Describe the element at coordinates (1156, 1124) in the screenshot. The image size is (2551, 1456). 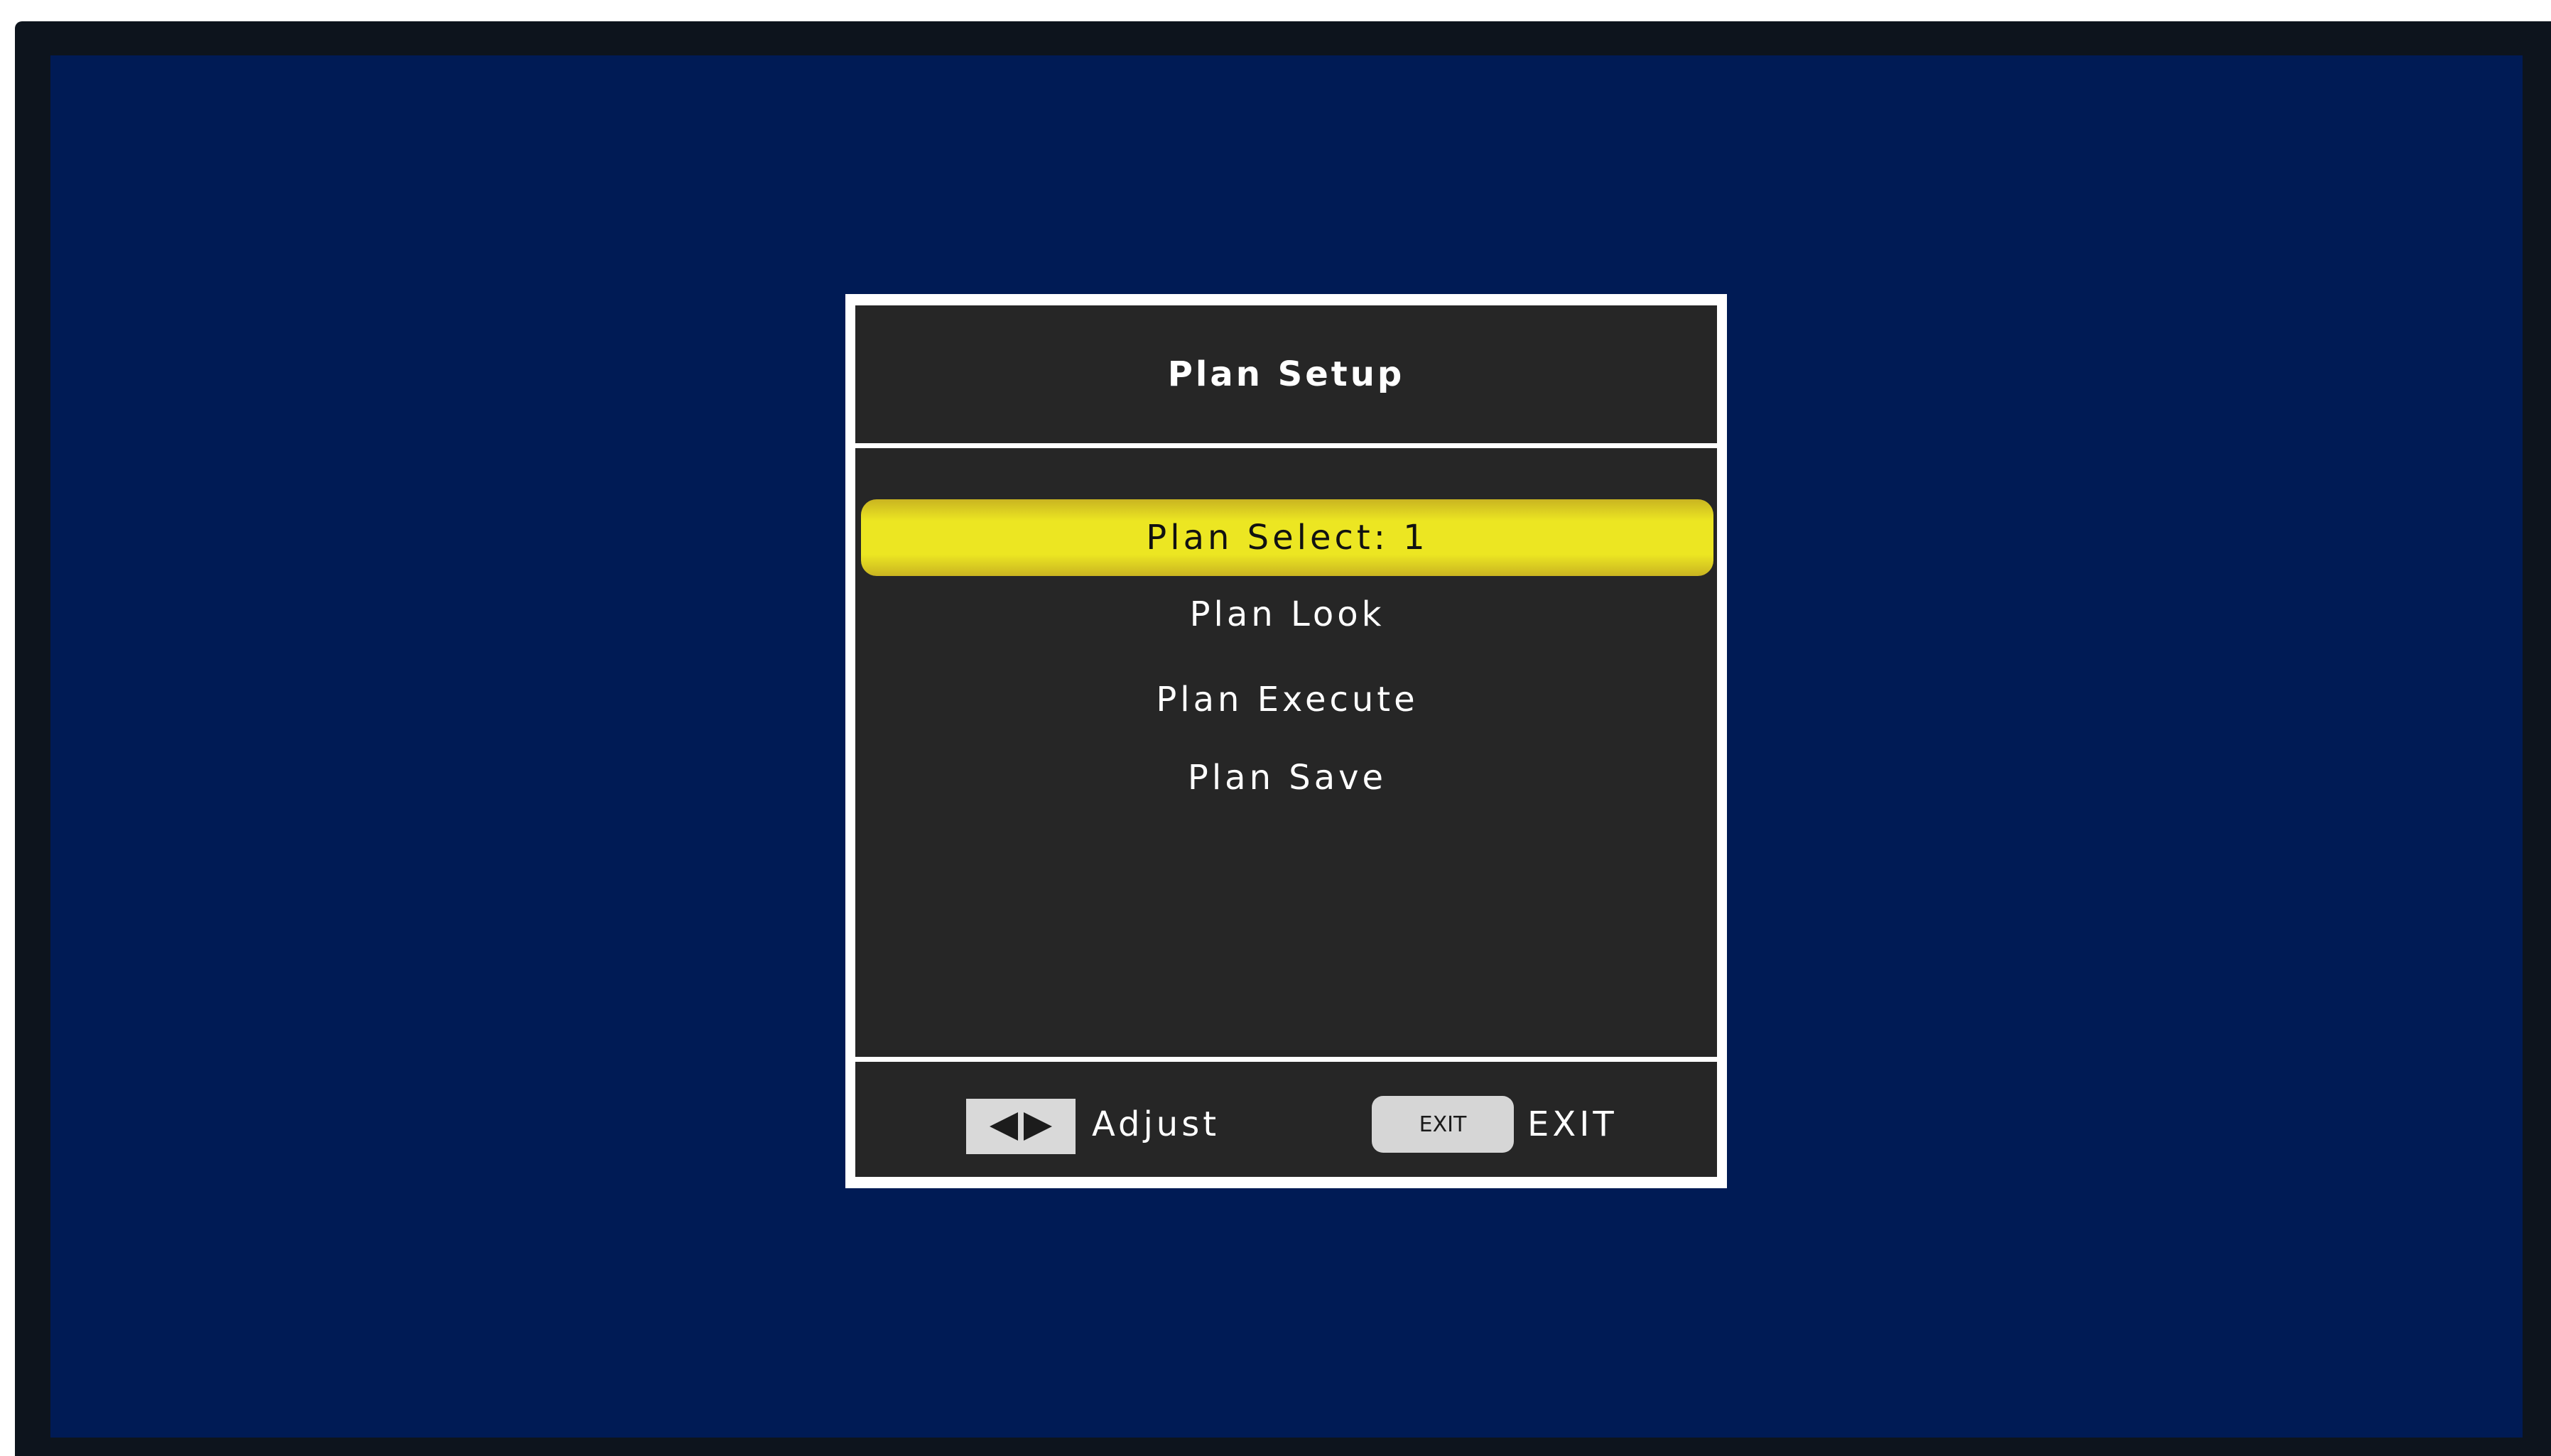
I see `adjust-hint-label: Adjust` at that location.